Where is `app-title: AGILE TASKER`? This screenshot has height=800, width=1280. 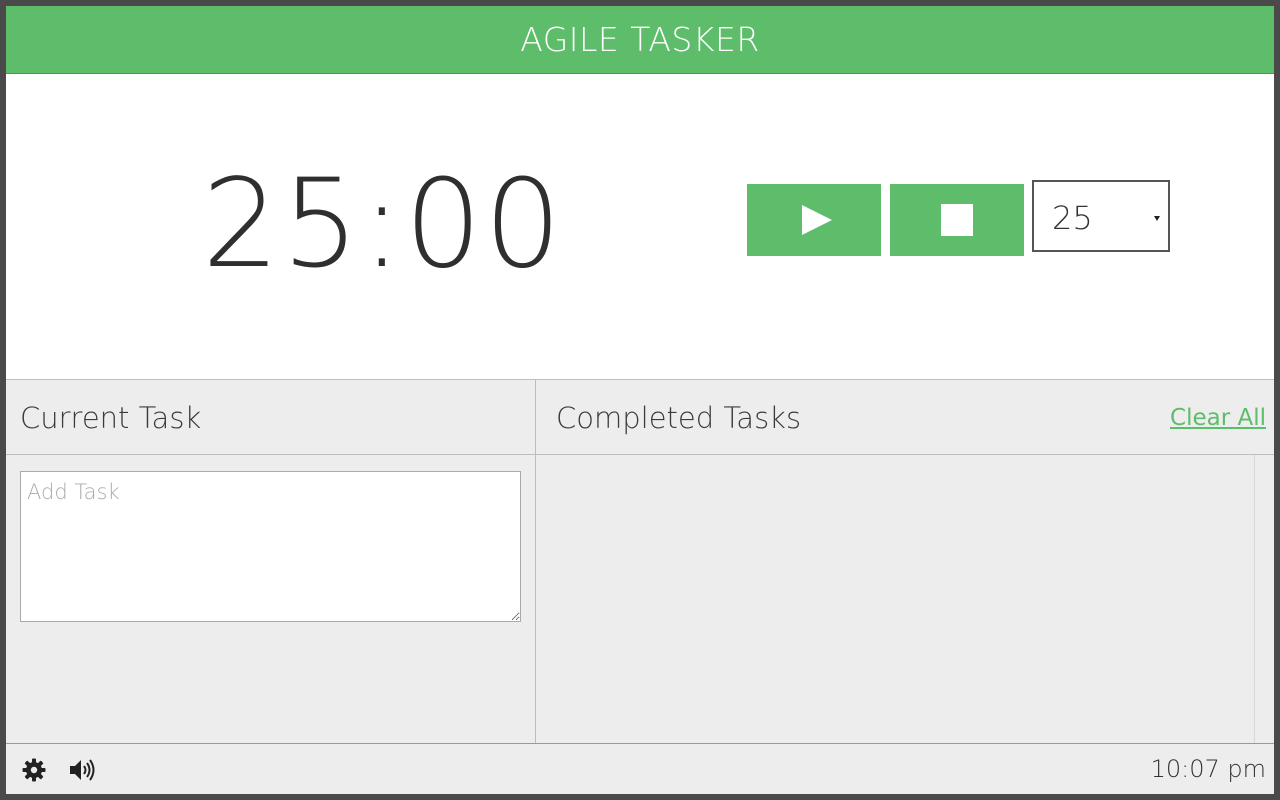 app-title: AGILE TASKER is located at coordinates (640, 39).